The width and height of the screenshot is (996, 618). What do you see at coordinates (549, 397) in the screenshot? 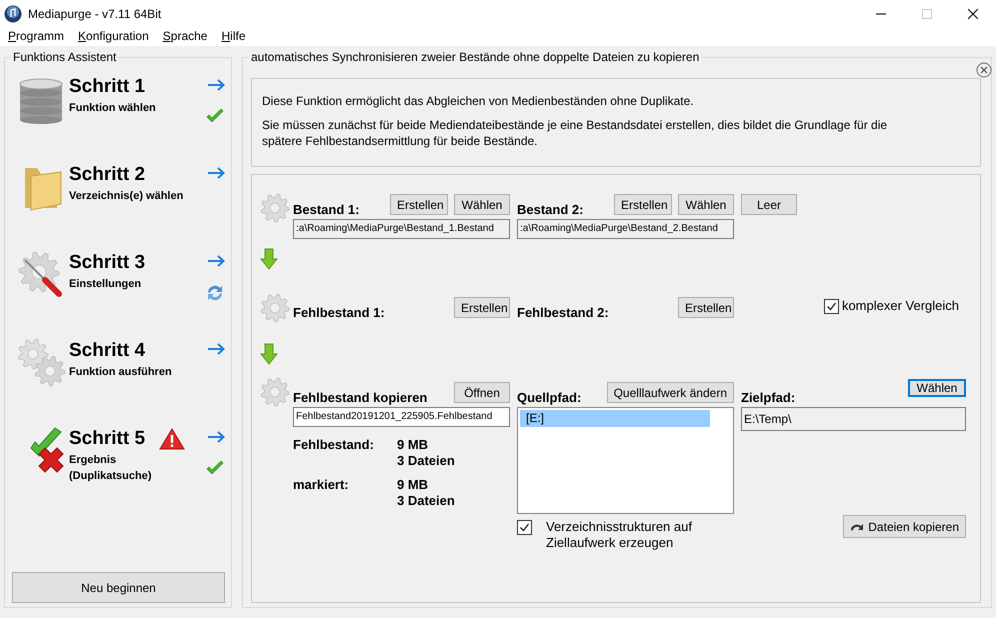
I see `field-label: Quellpfad:` at bounding box center [549, 397].